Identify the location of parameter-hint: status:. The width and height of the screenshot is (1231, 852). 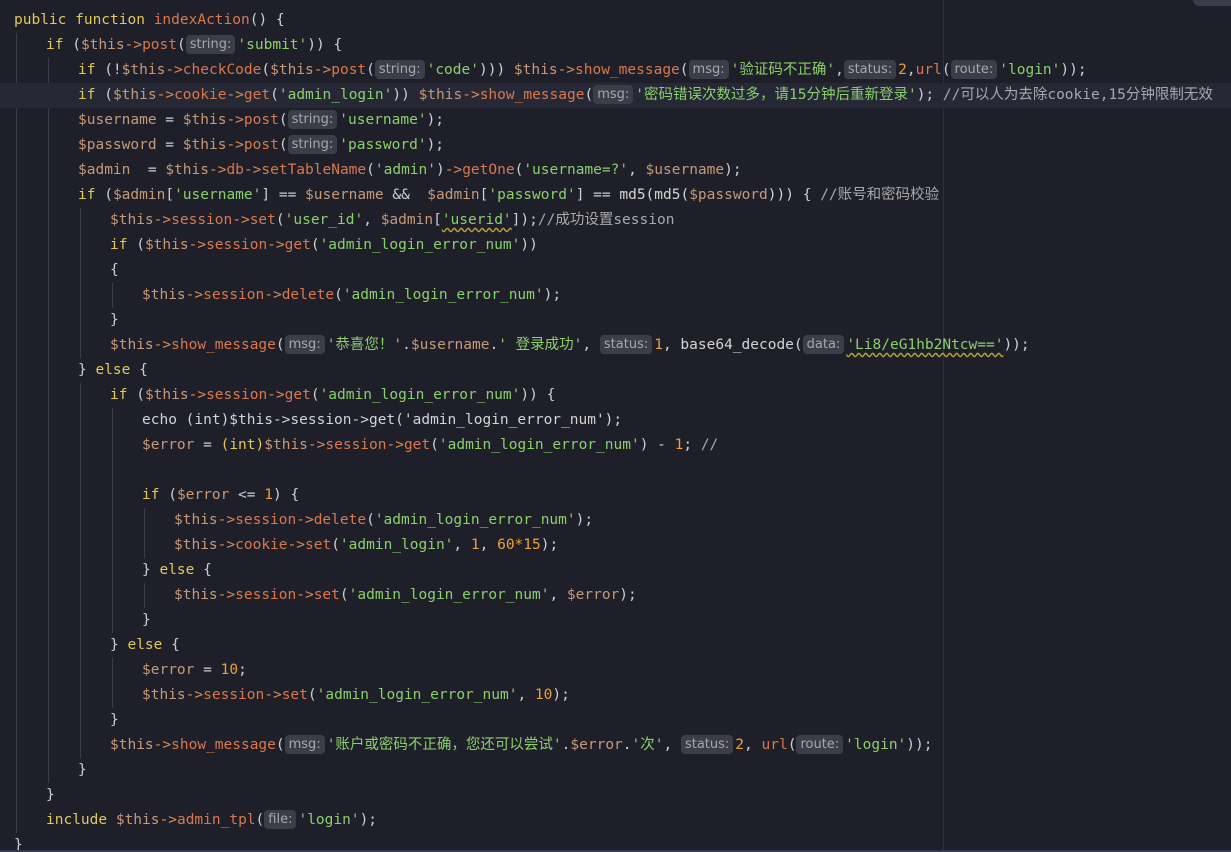
(870, 69).